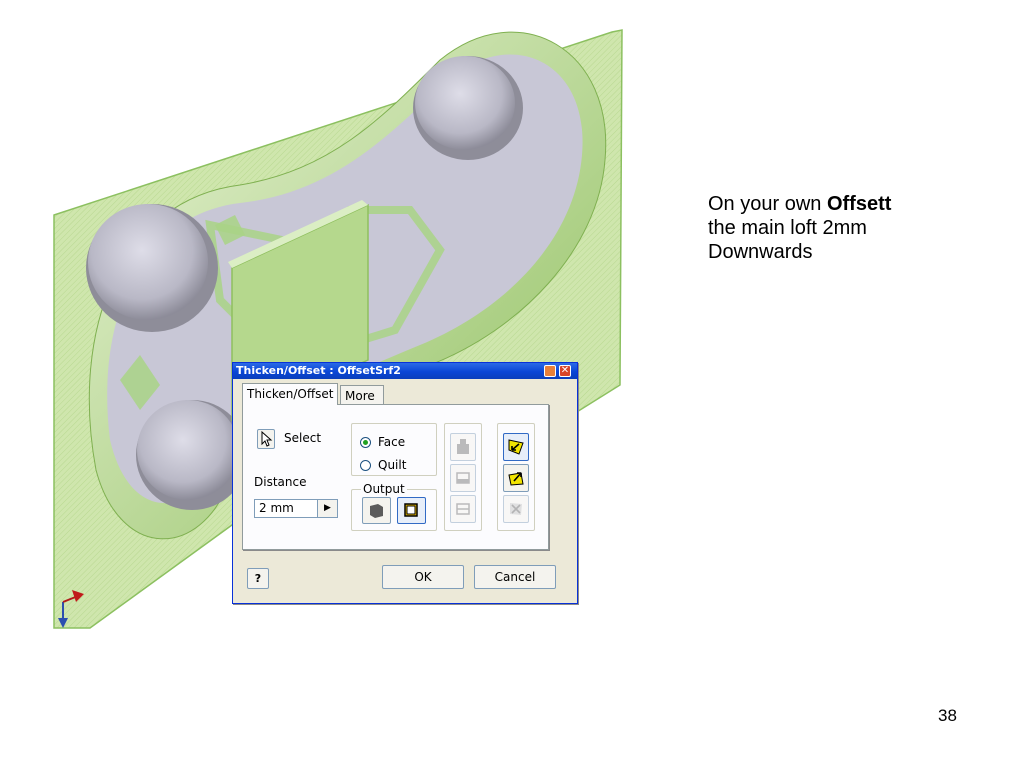 Image resolution: width=1024 pixels, height=768 pixels. Describe the element at coordinates (391, 442) in the screenshot. I see `face-radio-label: Face` at that location.